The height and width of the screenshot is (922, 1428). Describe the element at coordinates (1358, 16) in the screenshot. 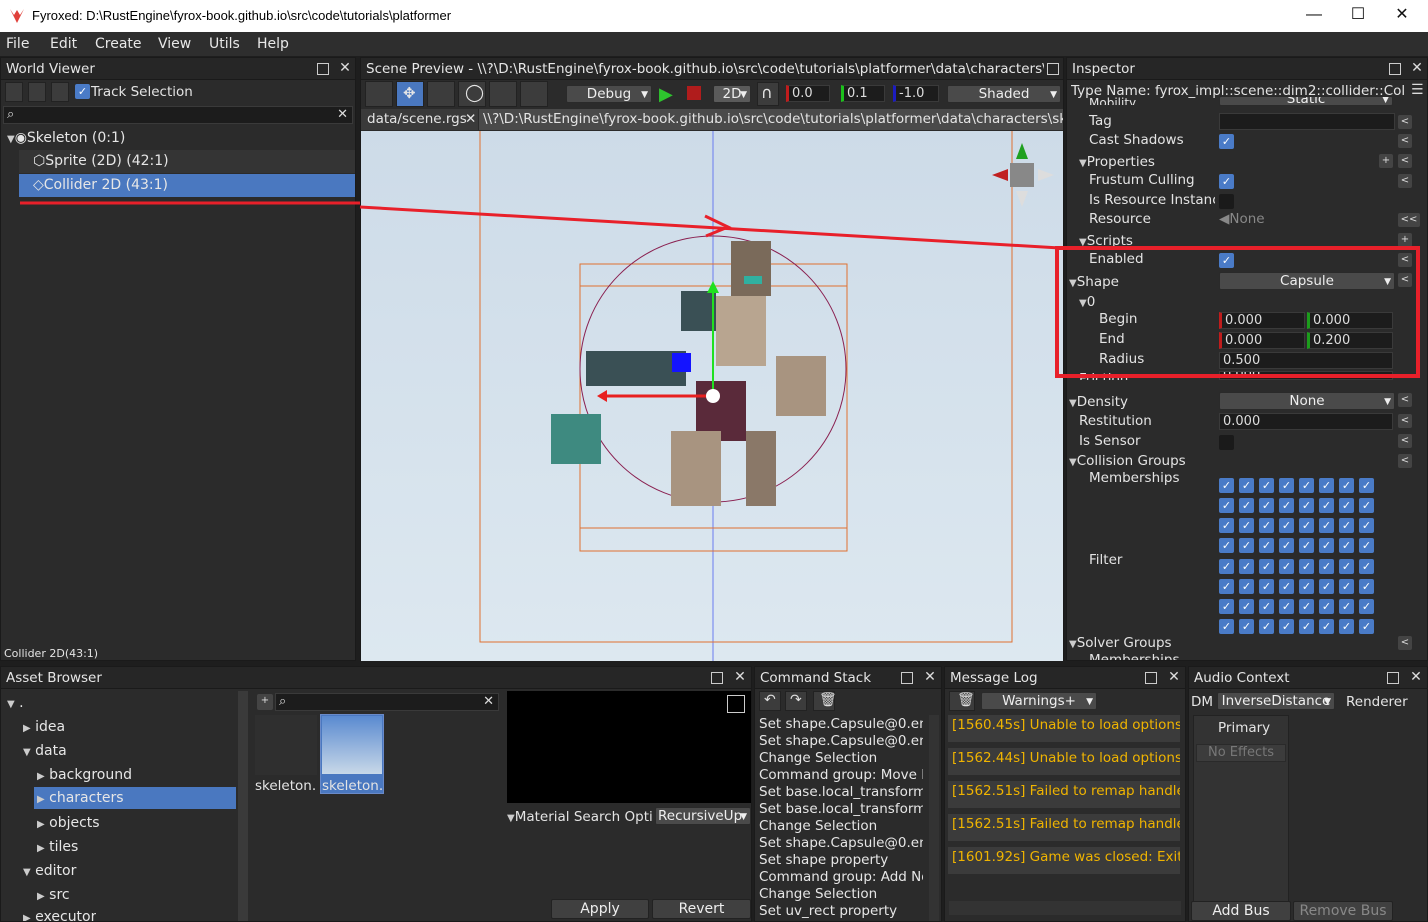

I see `maximize-button: ☐` at that location.